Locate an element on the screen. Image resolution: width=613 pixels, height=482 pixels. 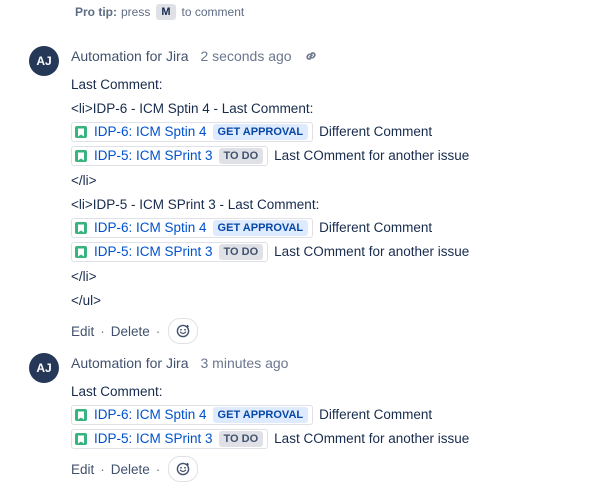
keyboard-shortcut-key: M is located at coordinates (166, 12).